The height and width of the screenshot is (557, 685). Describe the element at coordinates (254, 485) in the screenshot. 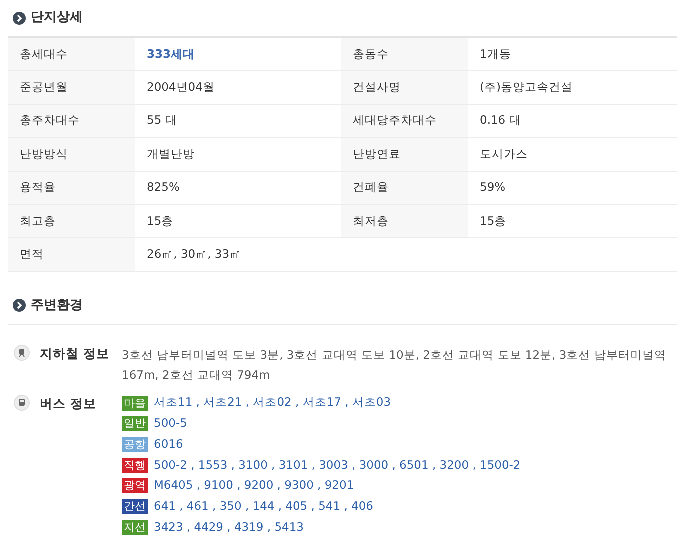

I see `bus-route-list: M6405 , 9100 , 9200 , 9300 , 9201` at that location.